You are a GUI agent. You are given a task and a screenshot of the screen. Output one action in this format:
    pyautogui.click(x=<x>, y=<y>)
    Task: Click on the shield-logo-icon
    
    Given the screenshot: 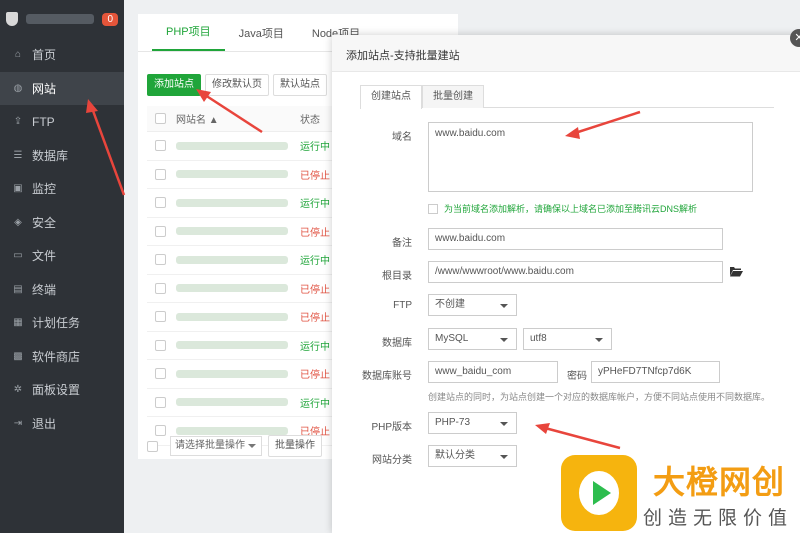 What is the action you would take?
    pyautogui.click(x=12, y=19)
    